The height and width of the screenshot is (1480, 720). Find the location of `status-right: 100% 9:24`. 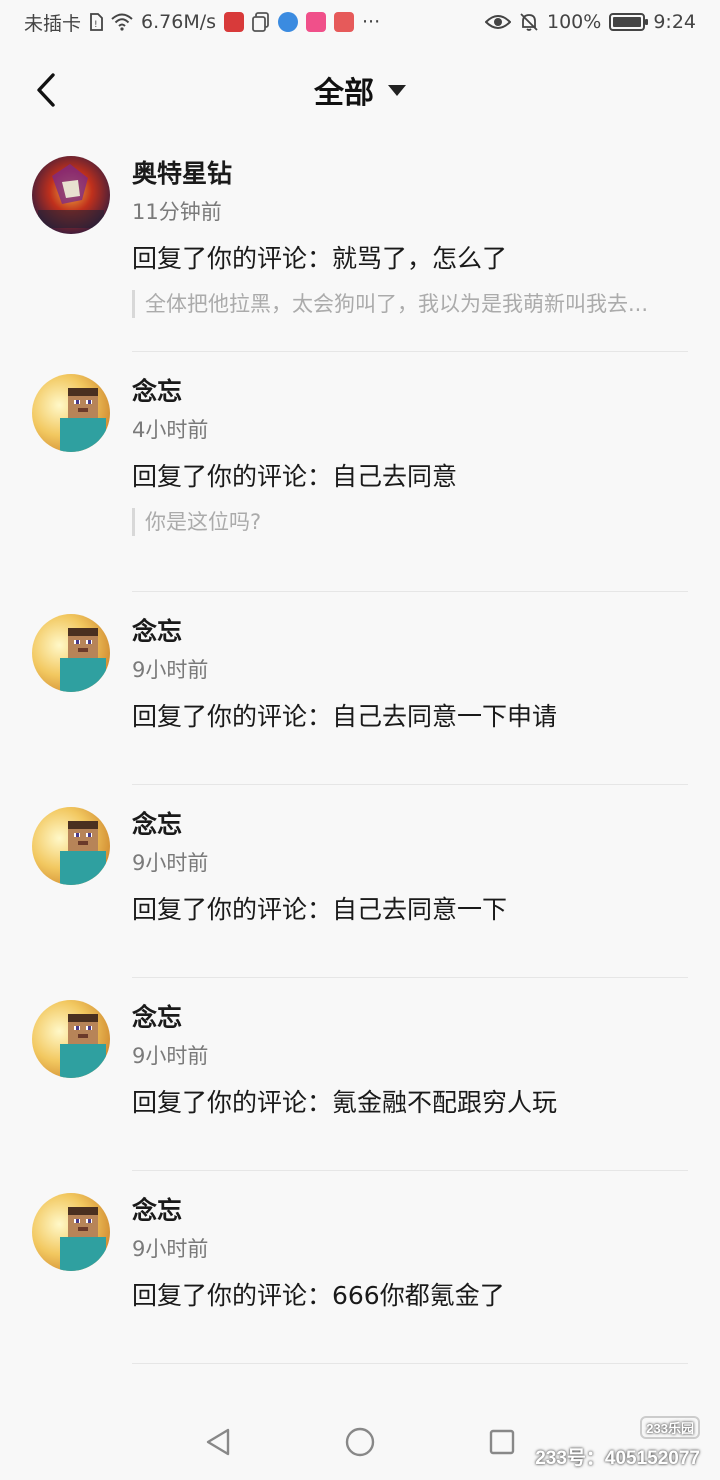

status-right: 100% 9:24 is located at coordinates (590, 22).